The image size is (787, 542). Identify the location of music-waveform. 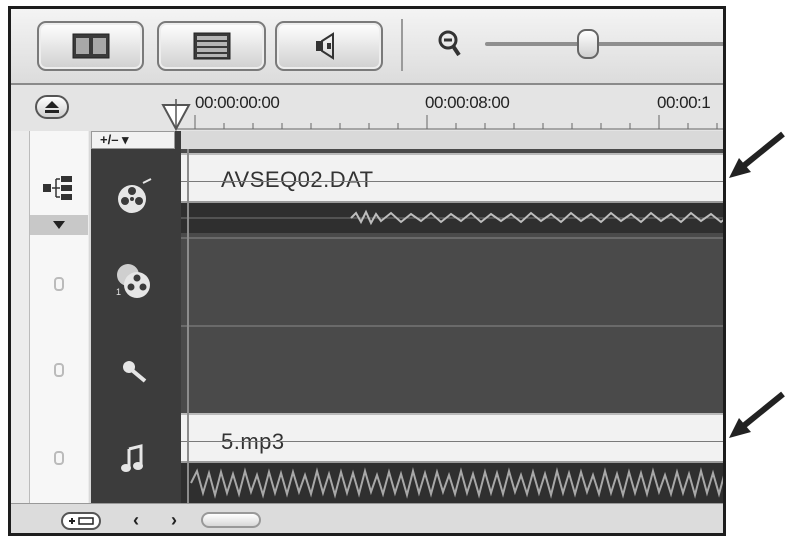
(452, 483).